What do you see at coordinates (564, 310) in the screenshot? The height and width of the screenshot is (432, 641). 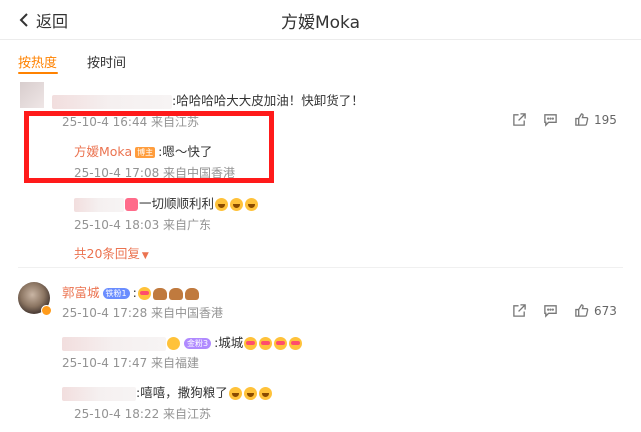 I see `comment-actions: 673` at bounding box center [564, 310].